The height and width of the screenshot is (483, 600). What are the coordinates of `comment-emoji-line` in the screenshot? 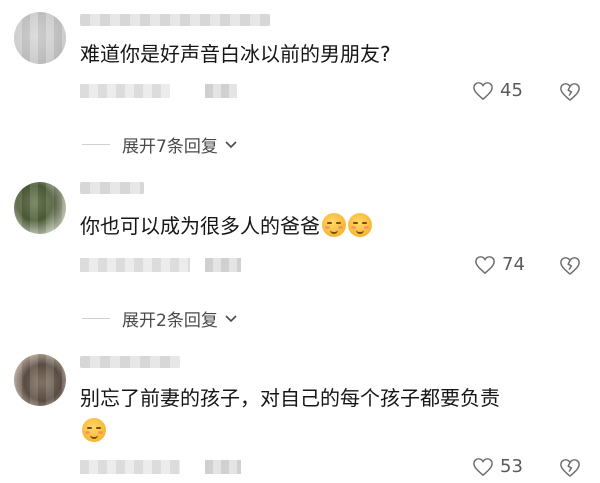 It's located at (93, 430).